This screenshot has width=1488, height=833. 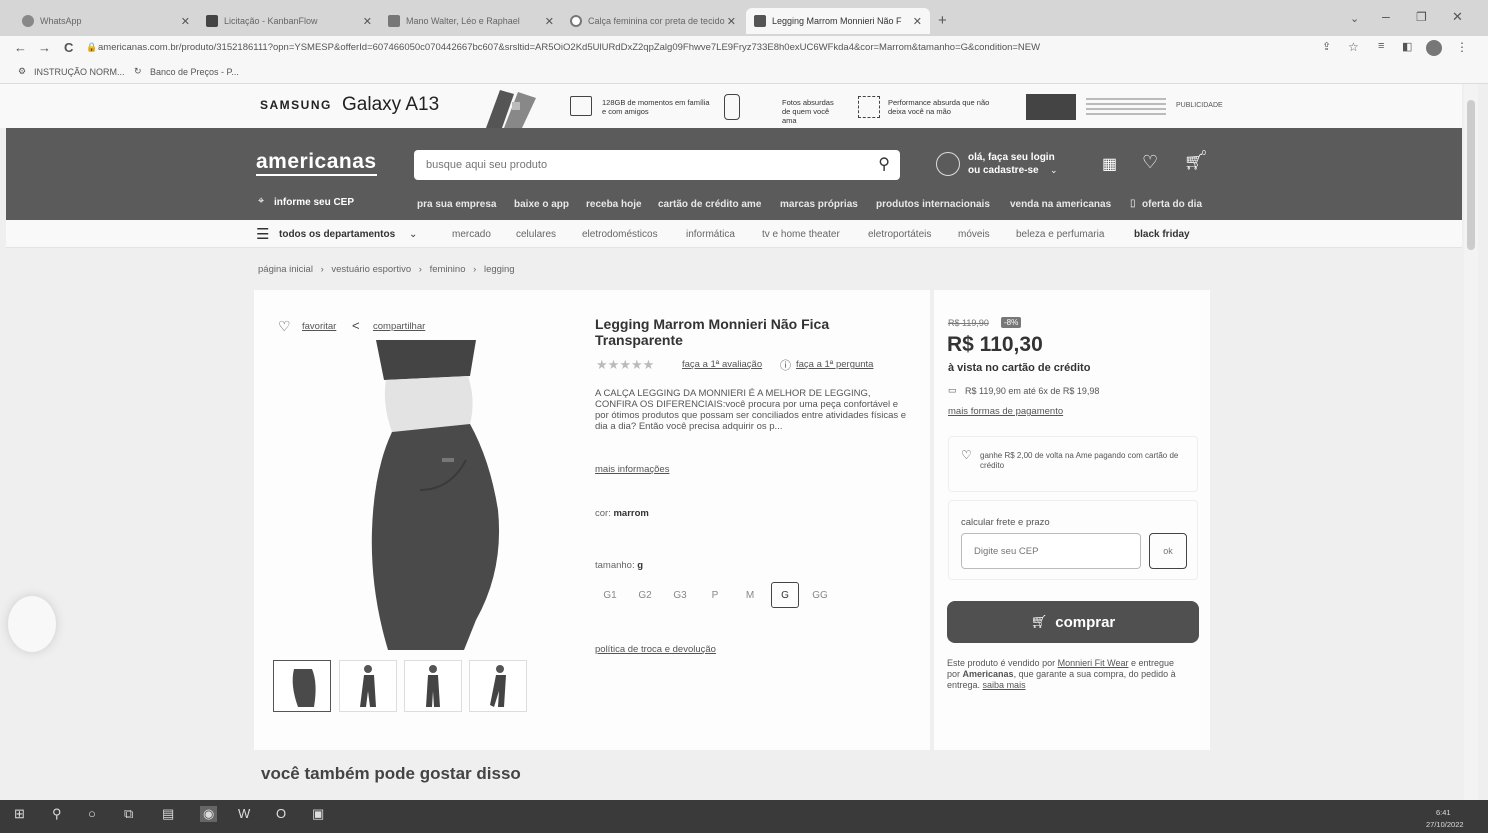 I want to click on reload-icon: C, so click(x=68, y=47).